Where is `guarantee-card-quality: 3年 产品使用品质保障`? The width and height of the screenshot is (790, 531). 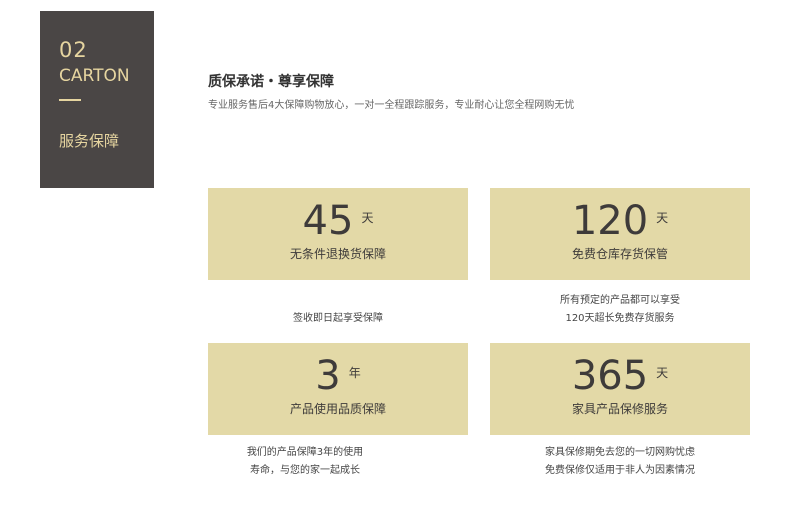
guarantee-card-quality: 3年 产品使用品质保障 is located at coordinates (338, 389).